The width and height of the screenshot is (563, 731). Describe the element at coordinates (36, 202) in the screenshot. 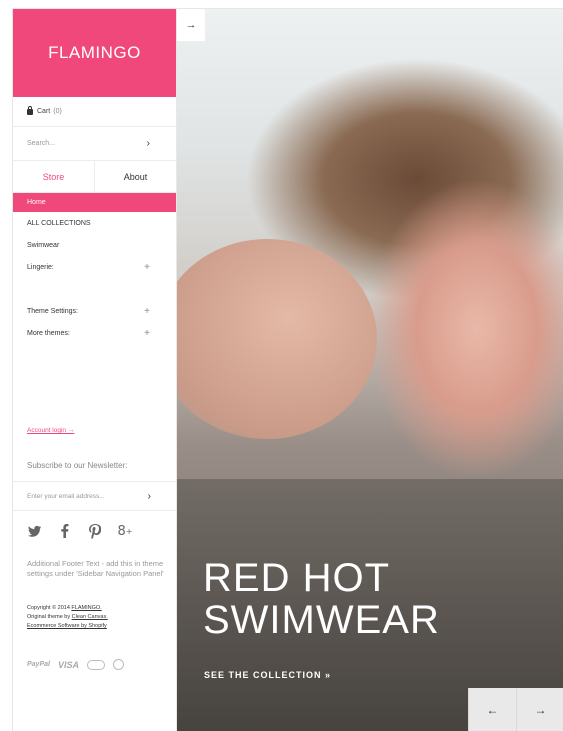

I see `sidebar-item-label: Home` at that location.